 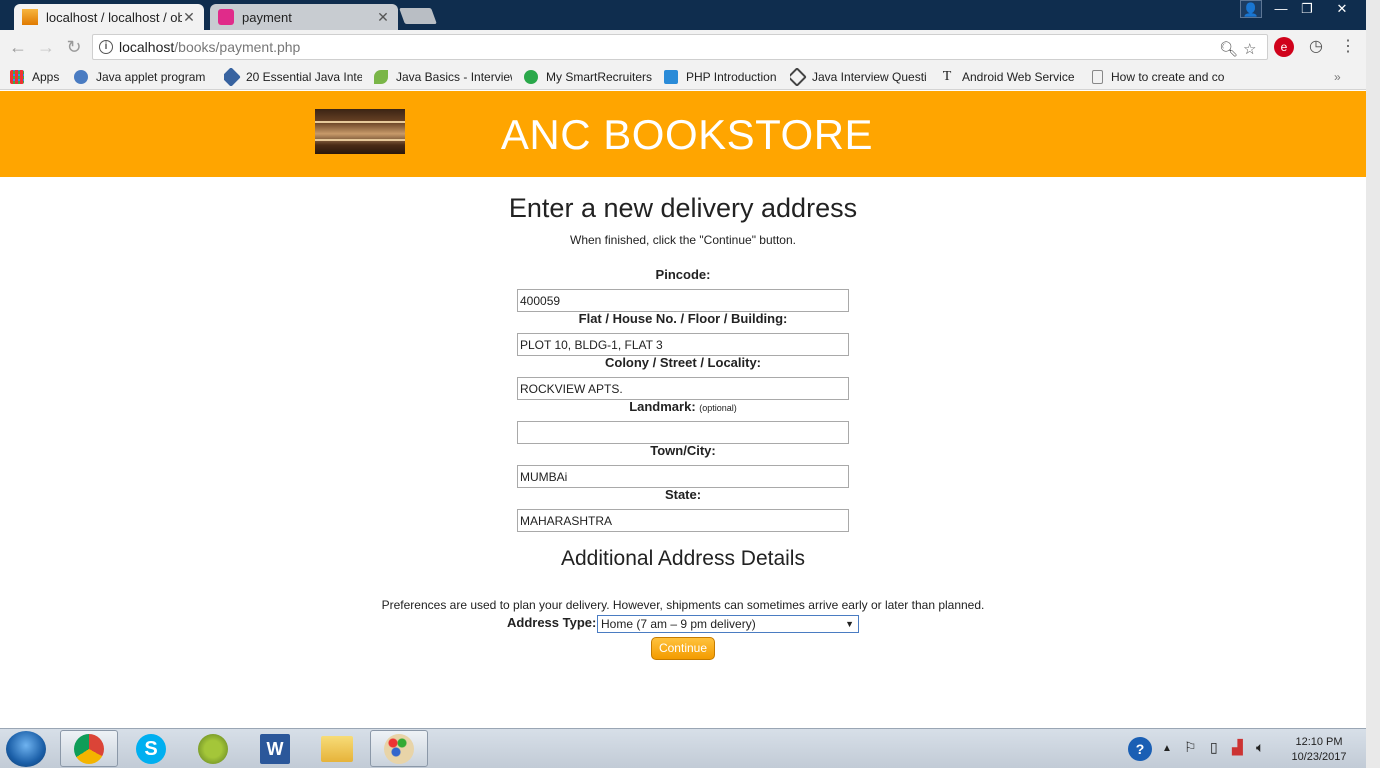 I want to click on taskbar-skype: S, so click(x=151, y=748).